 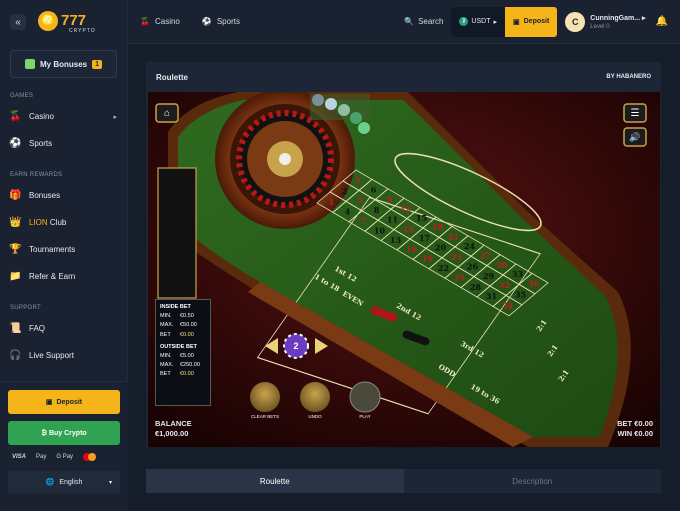 What do you see at coordinates (180, 365) in the screenshot?
I see `outside-max-row: MAX. €250.00` at bounding box center [180, 365].